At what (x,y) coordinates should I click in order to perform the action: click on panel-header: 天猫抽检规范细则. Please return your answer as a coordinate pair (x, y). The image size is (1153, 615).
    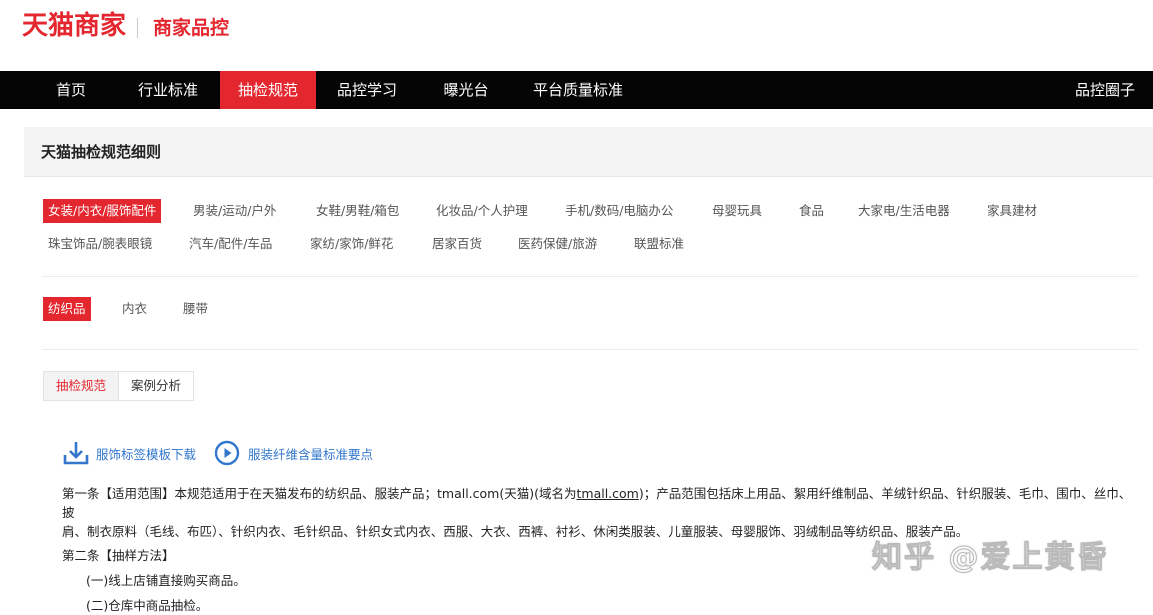
    Looking at the image, I should click on (588, 152).